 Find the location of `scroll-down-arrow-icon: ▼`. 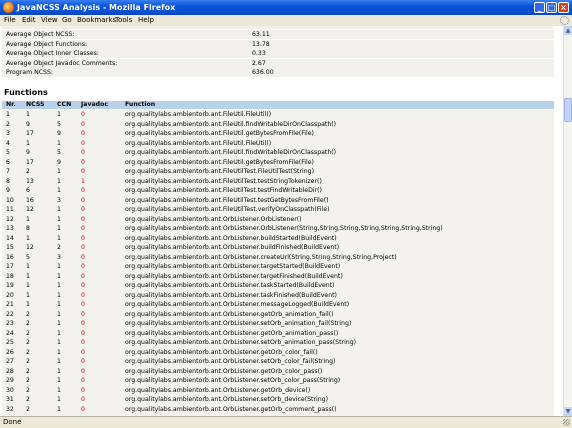

scroll-down-arrow-icon: ▼ is located at coordinates (568, 411).